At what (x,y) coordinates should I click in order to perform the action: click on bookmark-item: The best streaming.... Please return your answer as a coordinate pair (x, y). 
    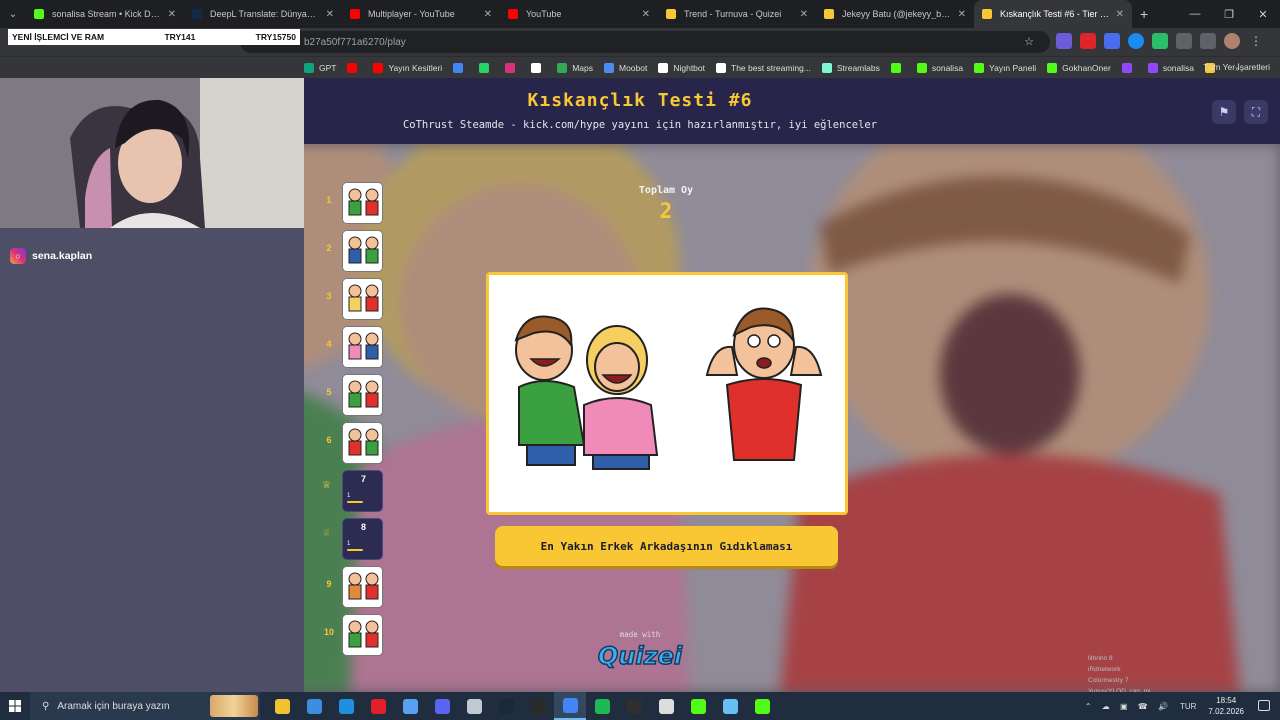
    Looking at the image, I should click on (763, 67).